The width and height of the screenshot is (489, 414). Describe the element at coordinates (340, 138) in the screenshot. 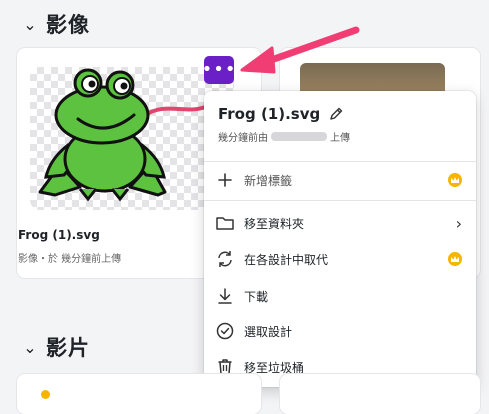

I see `subtitle-suffix: 上傳` at that location.